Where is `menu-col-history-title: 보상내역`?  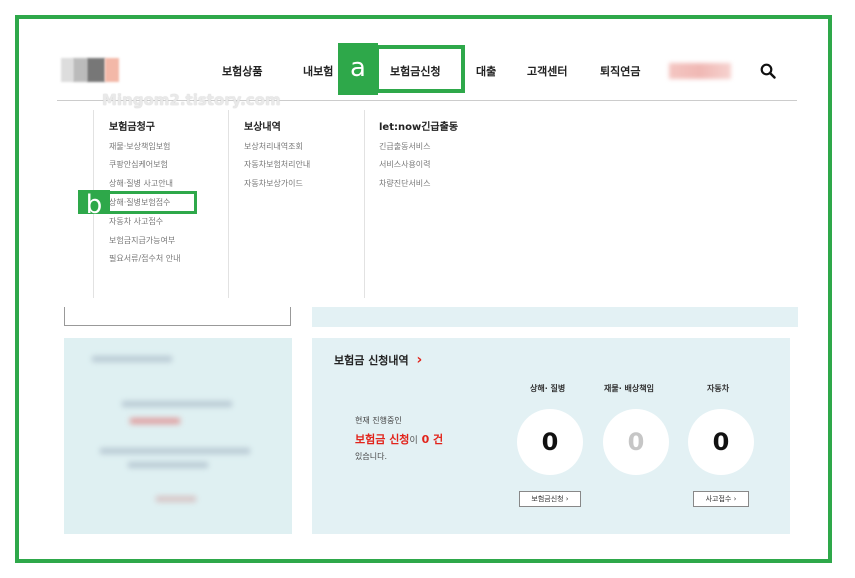 menu-col-history-title: 보상내역 is located at coordinates (262, 125).